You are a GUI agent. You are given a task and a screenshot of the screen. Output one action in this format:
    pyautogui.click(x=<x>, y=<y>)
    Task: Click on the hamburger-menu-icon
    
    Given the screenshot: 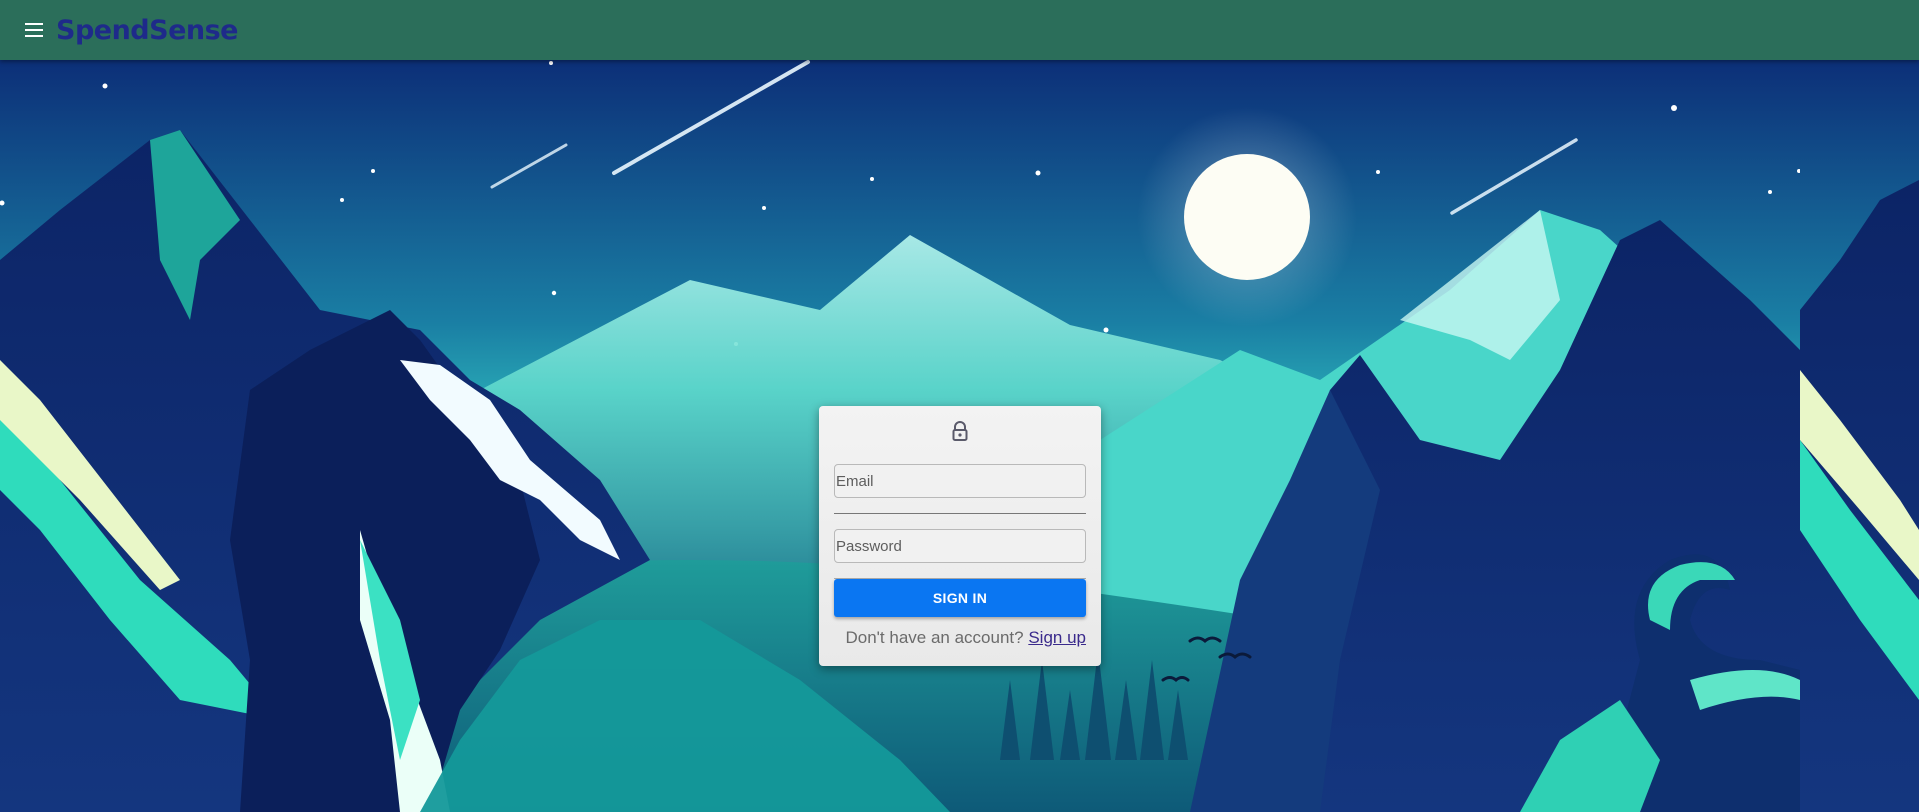 What is the action you would take?
    pyautogui.click(x=34, y=30)
    